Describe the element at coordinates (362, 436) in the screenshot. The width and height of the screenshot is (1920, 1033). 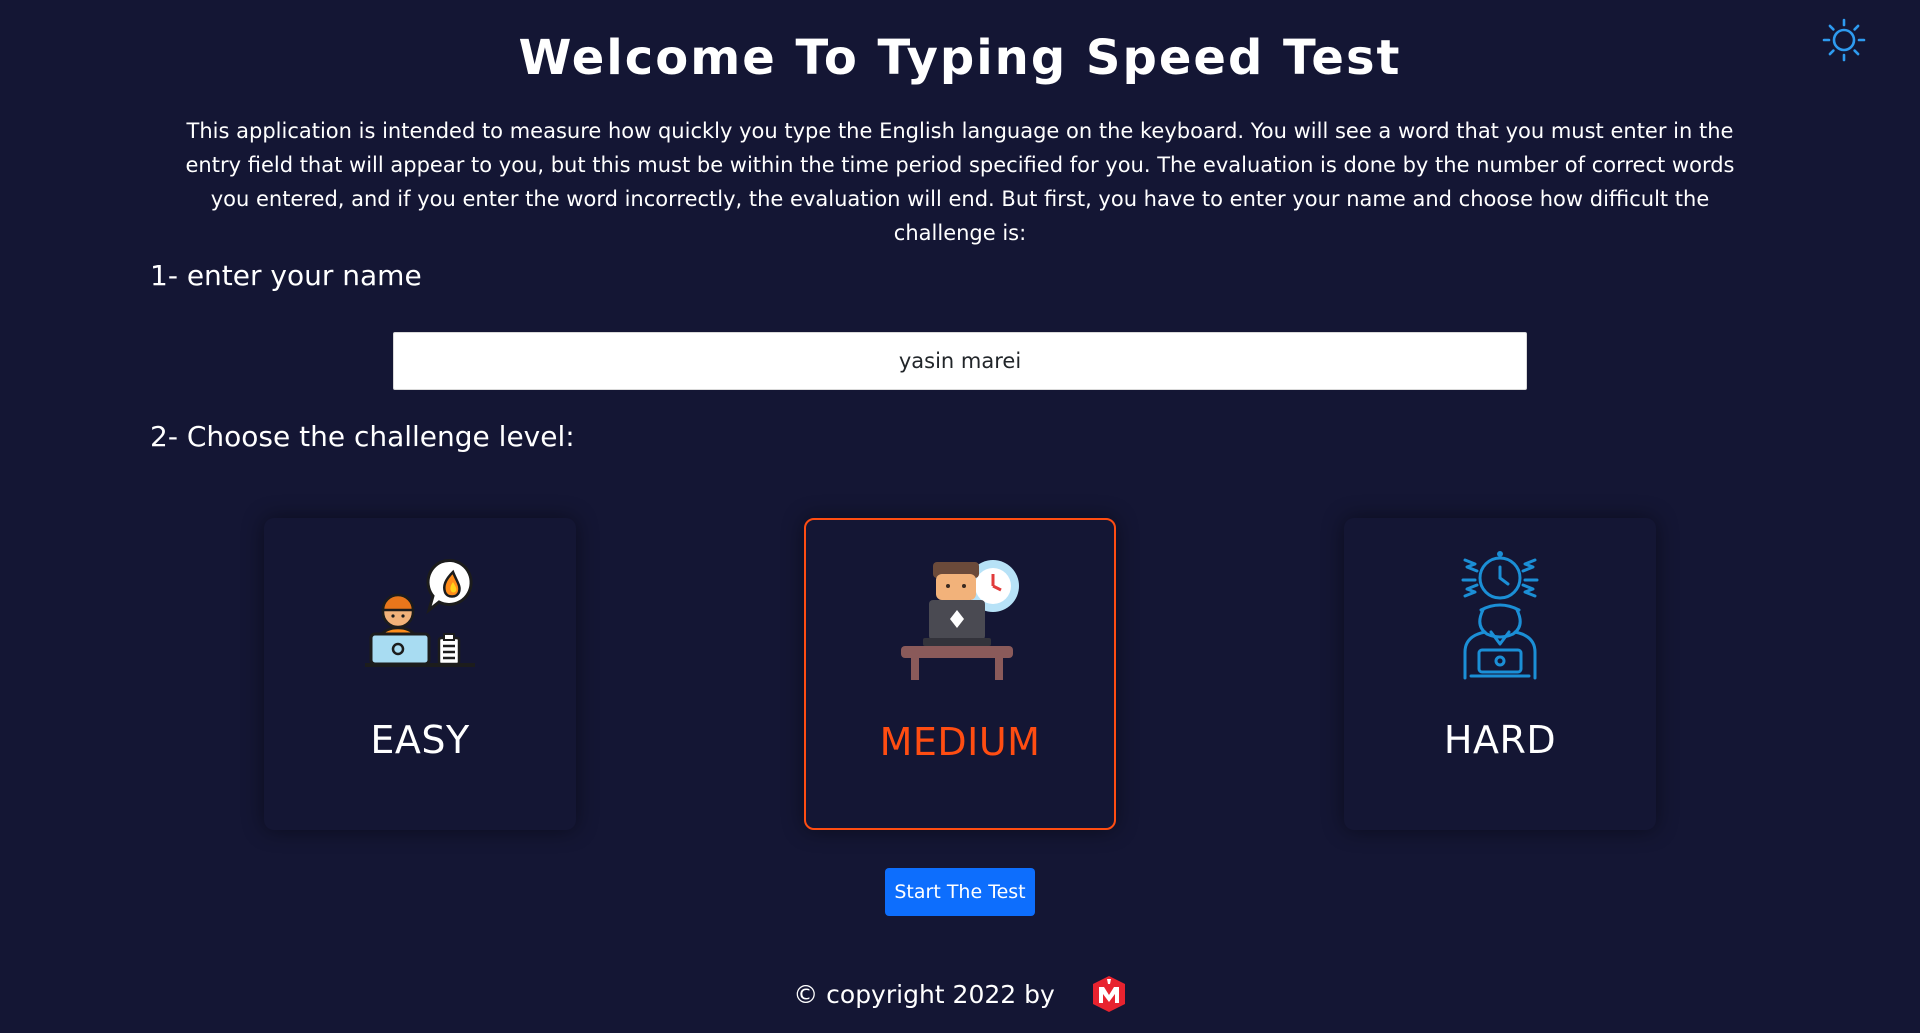
I see `step-level-label: 2- Choose the challenge level:` at that location.